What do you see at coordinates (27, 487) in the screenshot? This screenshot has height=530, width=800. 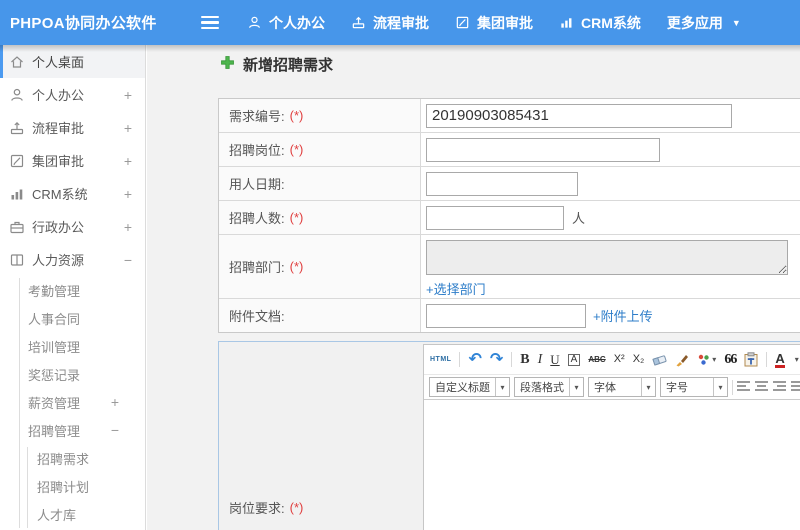 I see `indent-guide` at bounding box center [27, 487].